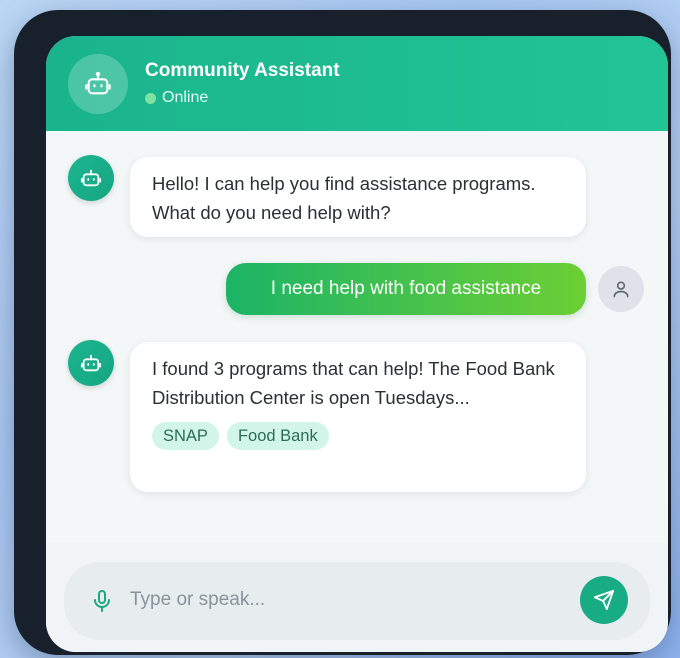 The width and height of the screenshot is (680, 658). I want to click on user-message: I need help with food assistance, so click(406, 289).